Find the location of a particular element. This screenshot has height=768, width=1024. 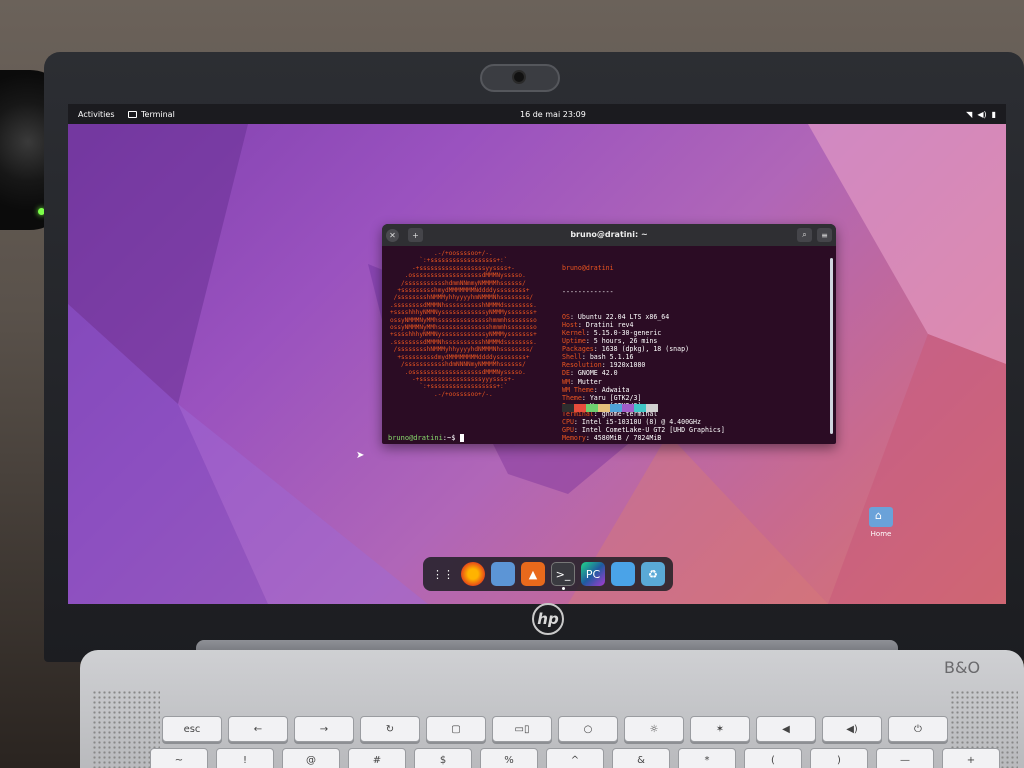

info-key: CPU is located at coordinates (568, 421).